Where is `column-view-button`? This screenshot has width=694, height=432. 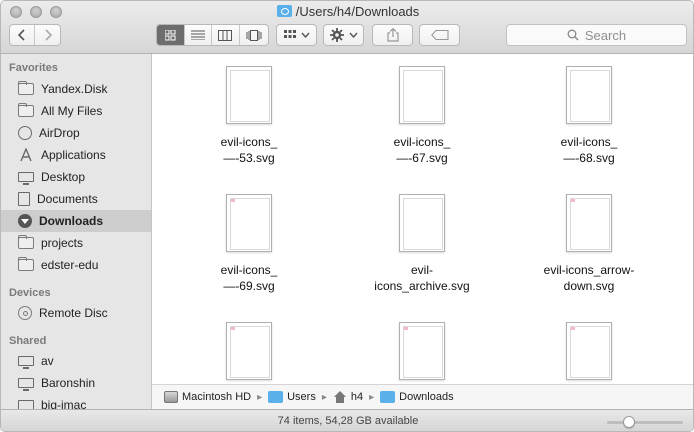 column-view-button is located at coordinates (226, 35).